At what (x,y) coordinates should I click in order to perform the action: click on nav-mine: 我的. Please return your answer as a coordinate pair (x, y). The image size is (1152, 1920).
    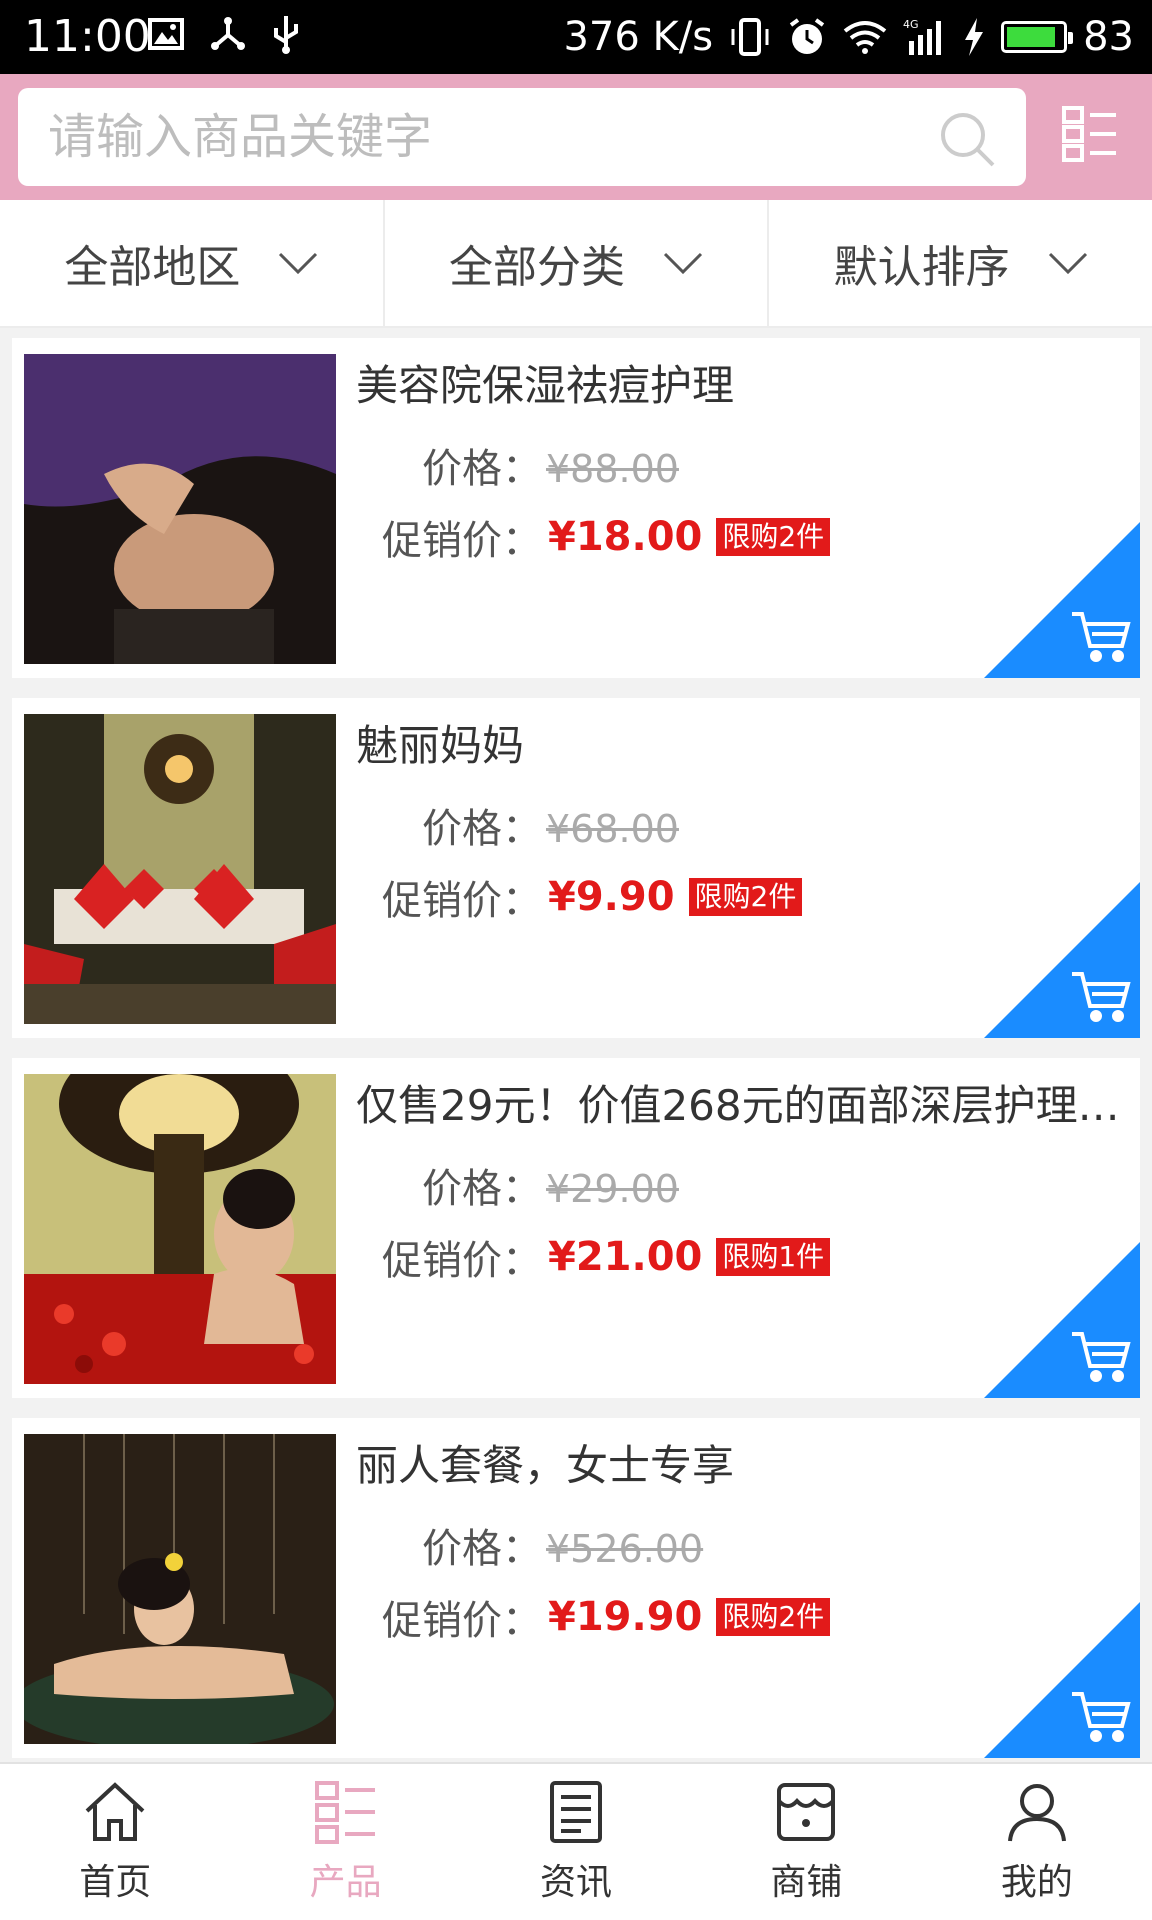
    Looking at the image, I should click on (1037, 1842).